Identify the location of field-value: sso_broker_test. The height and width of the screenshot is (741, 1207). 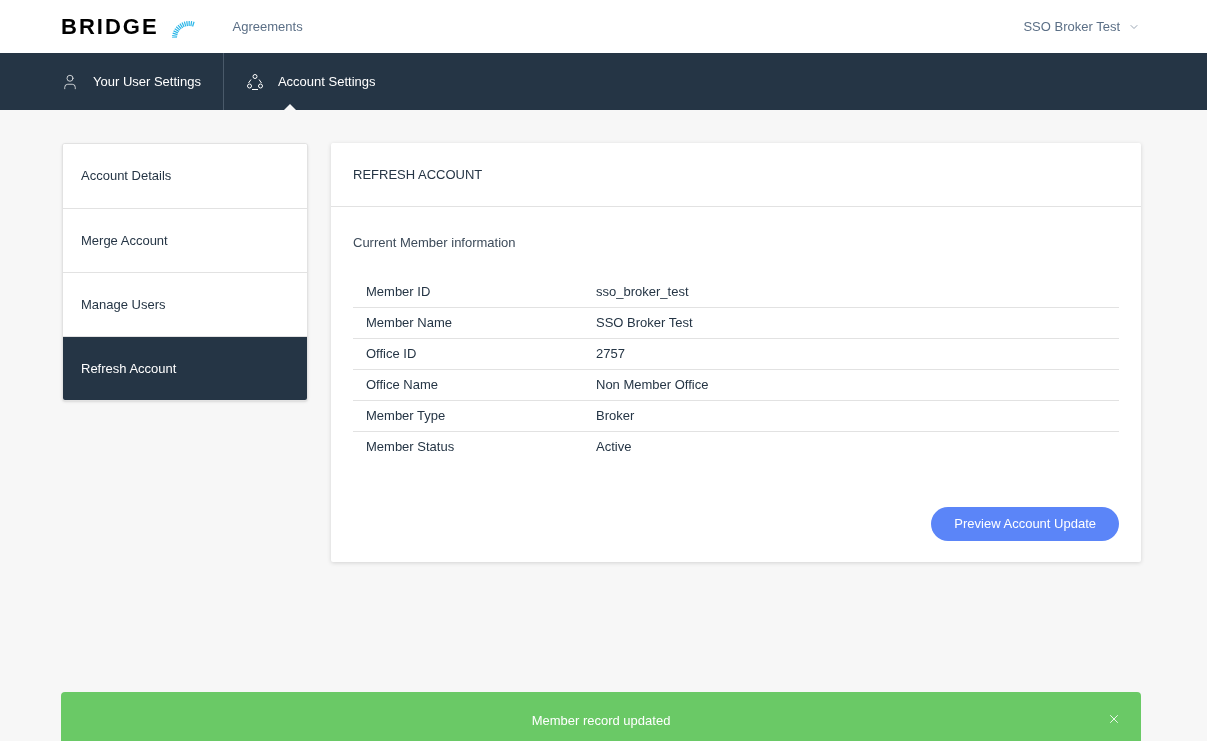
(642, 291).